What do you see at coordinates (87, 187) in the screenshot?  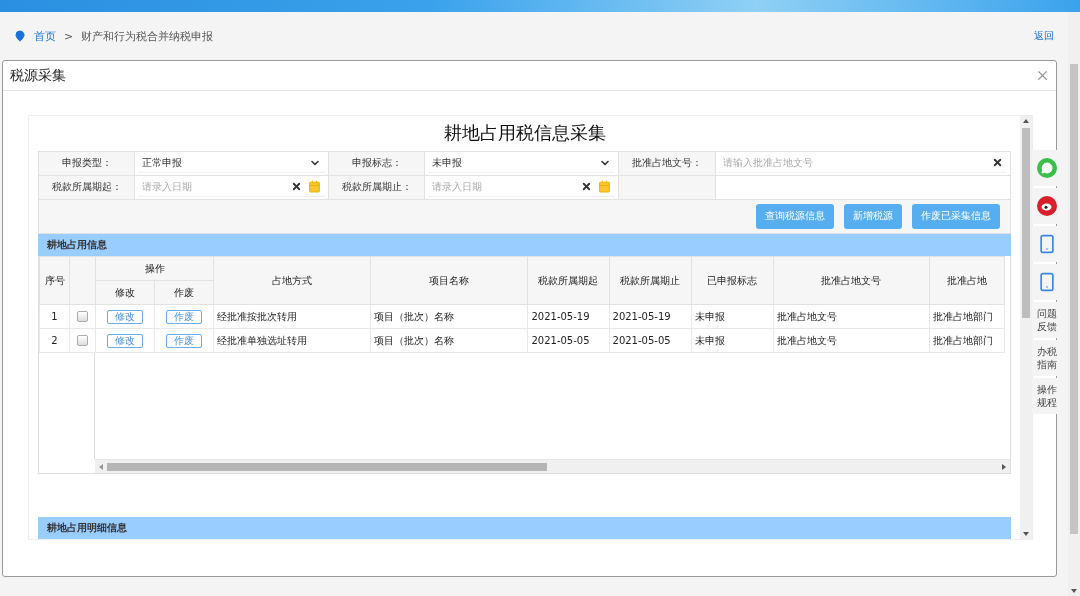 I see `field-label: 税款所属期起：` at bounding box center [87, 187].